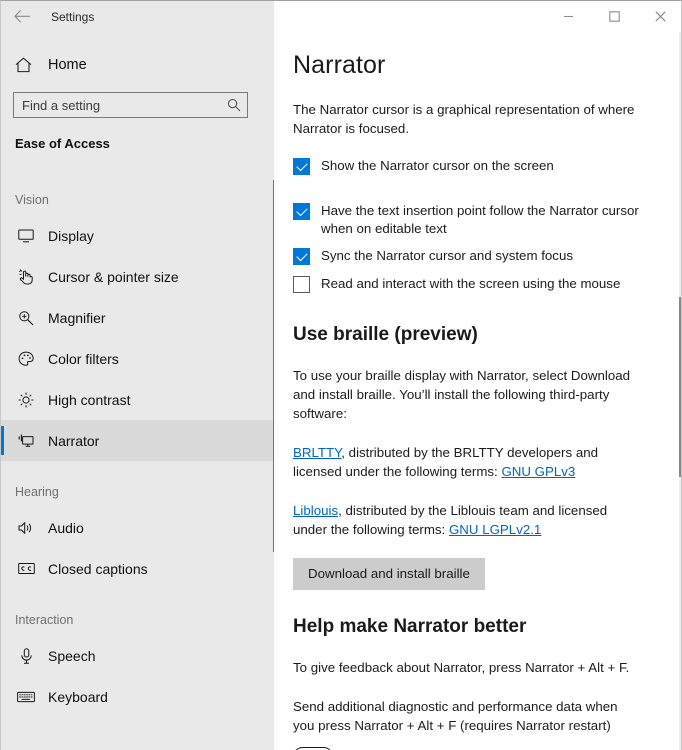  I want to click on sidebar-item-label: Narrator, so click(74, 440).